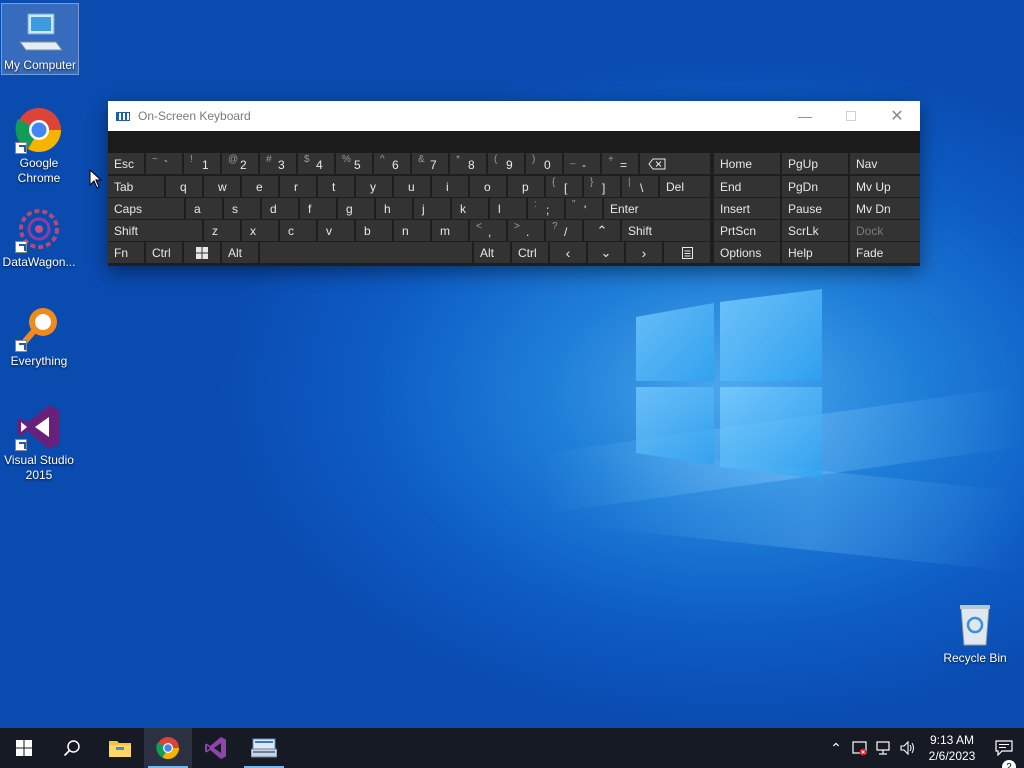  I want to click on key-caps: Caps, so click(146, 208).